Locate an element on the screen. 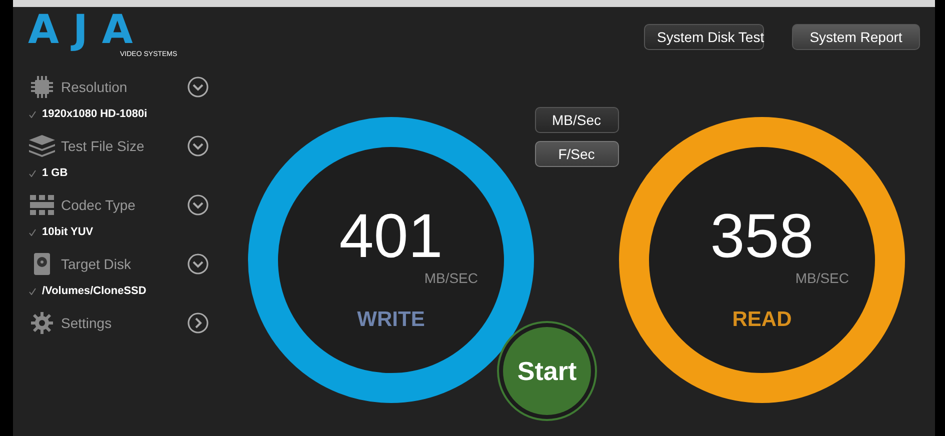 Image resolution: width=945 pixels, height=436 pixels. toolbar-button: System Disk Test is located at coordinates (704, 37).